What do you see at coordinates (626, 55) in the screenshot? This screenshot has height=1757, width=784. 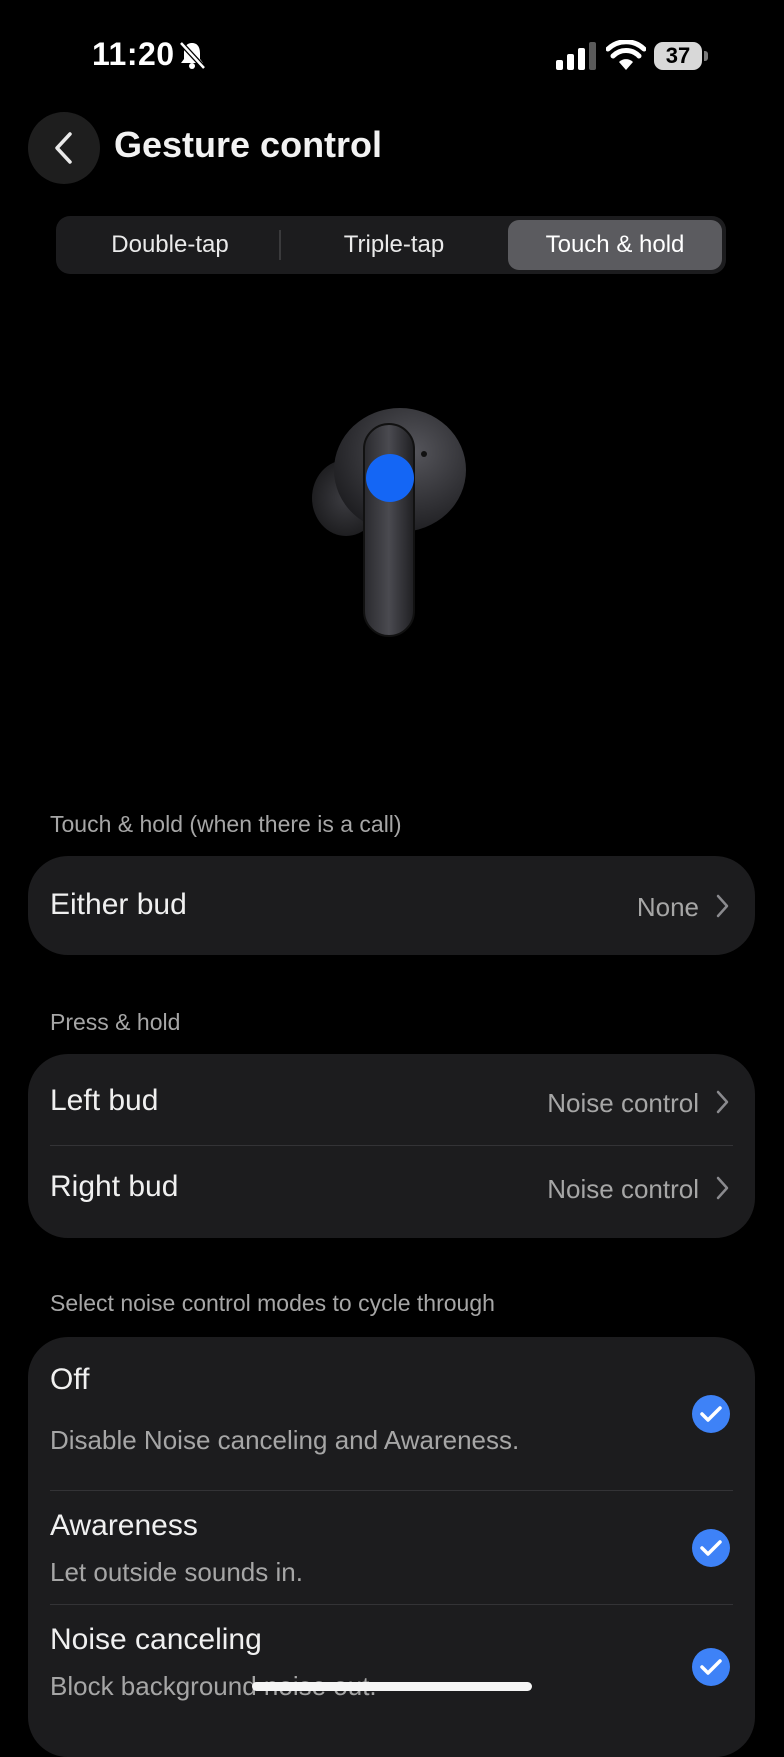 I see `wifi-icon` at bounding box center [626, 55].